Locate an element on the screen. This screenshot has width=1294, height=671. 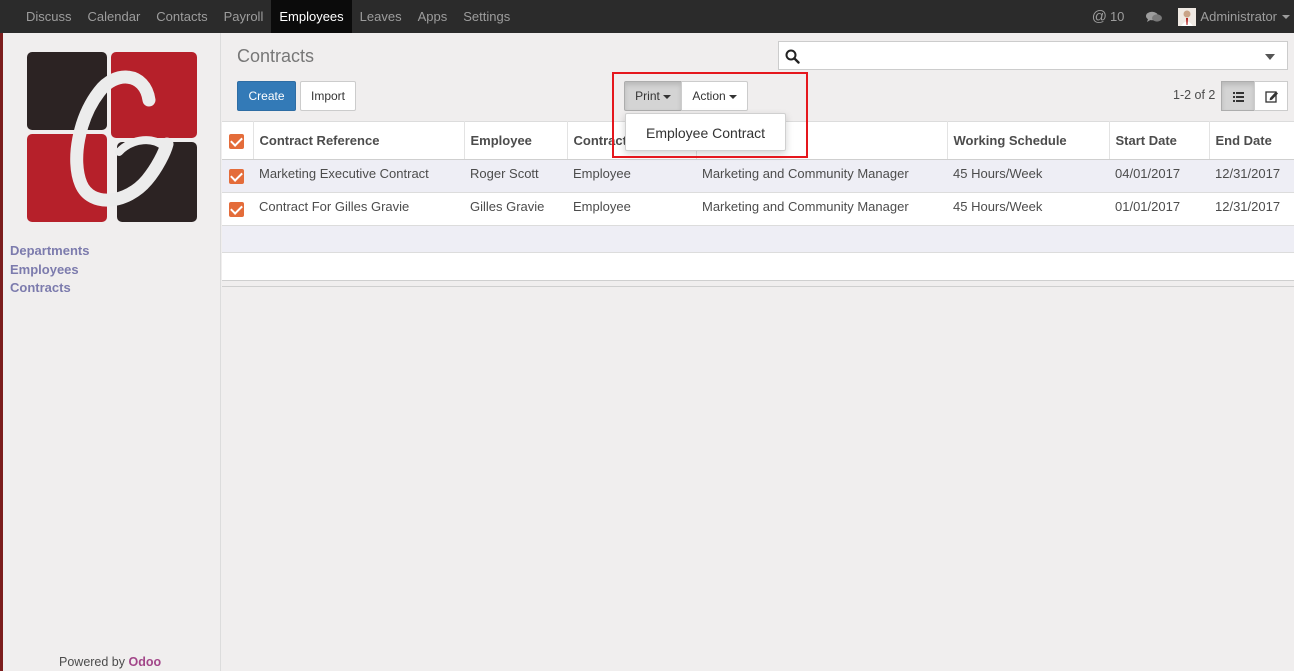
table-cell: Marketing Executive Contract is located at coordinates (358, 176).